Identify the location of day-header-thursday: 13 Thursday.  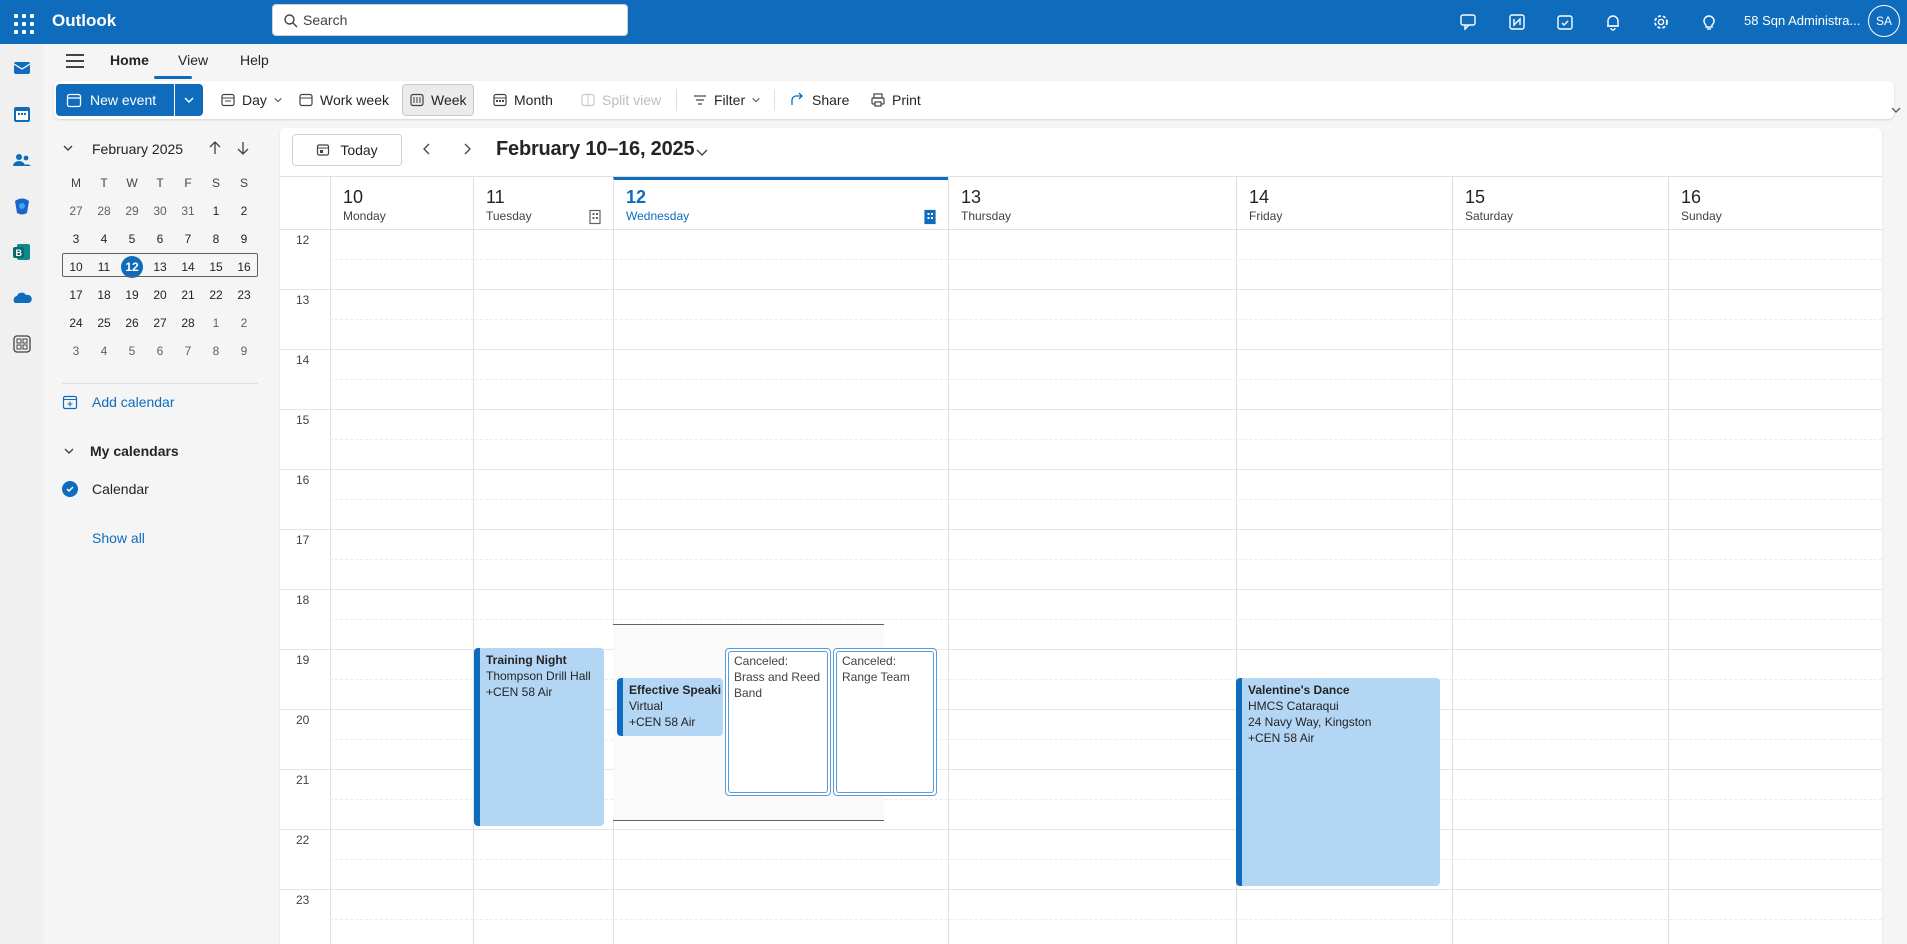
(1092, 204).